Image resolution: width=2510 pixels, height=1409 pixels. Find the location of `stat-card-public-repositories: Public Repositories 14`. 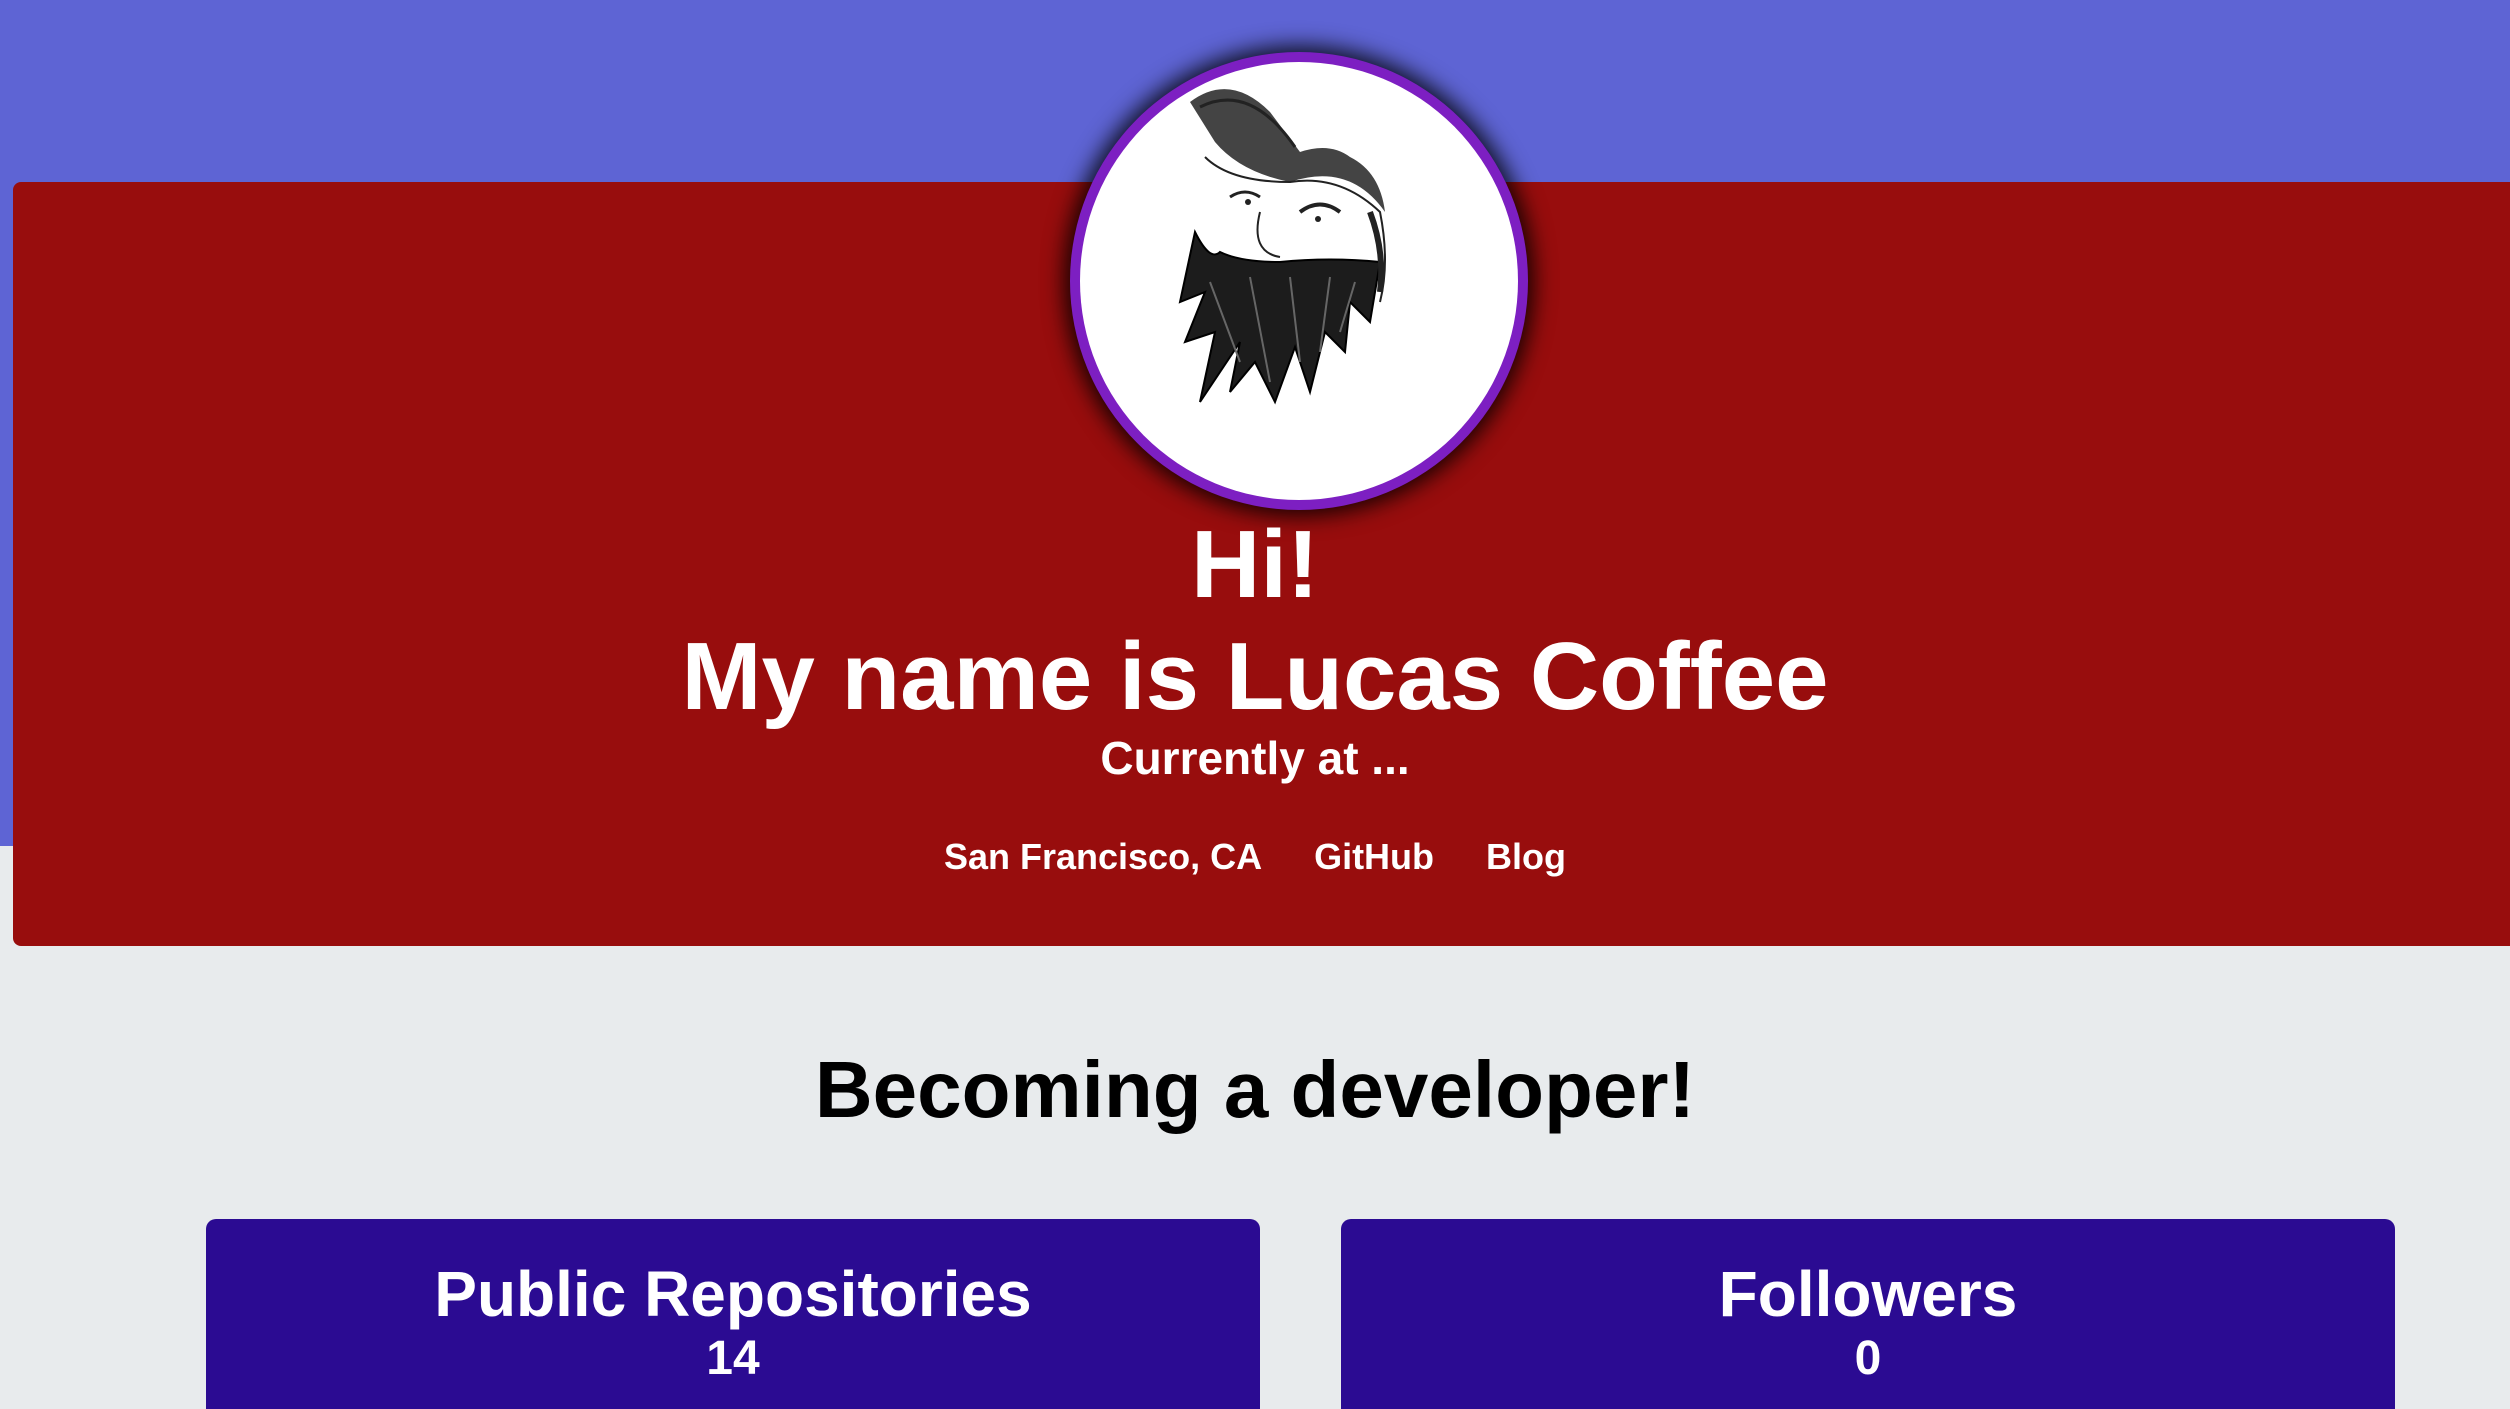

stat-card-public-repositories: Public Repositories 14 is located at coordinates (733, 1314).